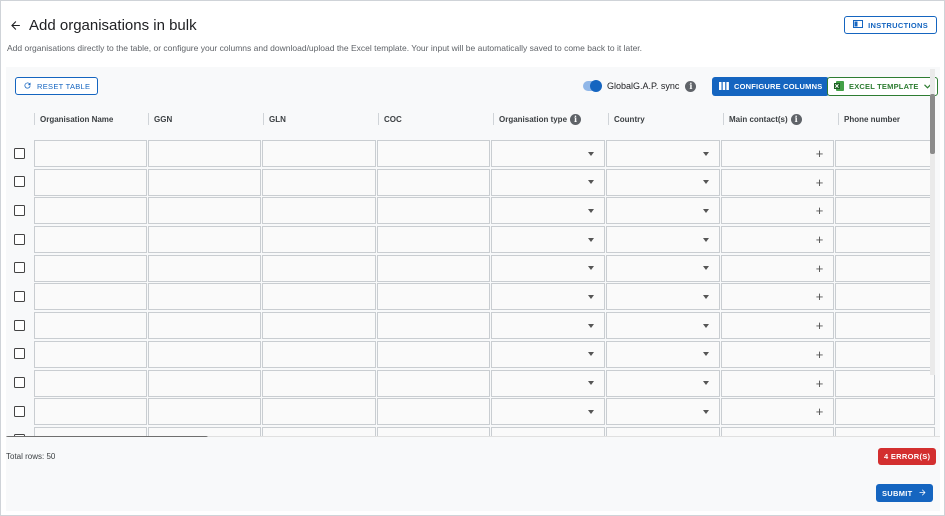  What do you see at coordinates (91, 119) in the screenshot?
I see `column-header: Organisation Name` at bounding box center [91, 119].